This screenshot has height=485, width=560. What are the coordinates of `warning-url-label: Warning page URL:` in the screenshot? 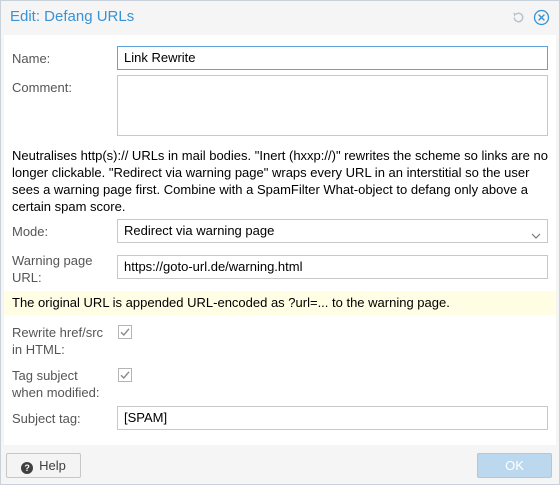 It's located at (52, 269).